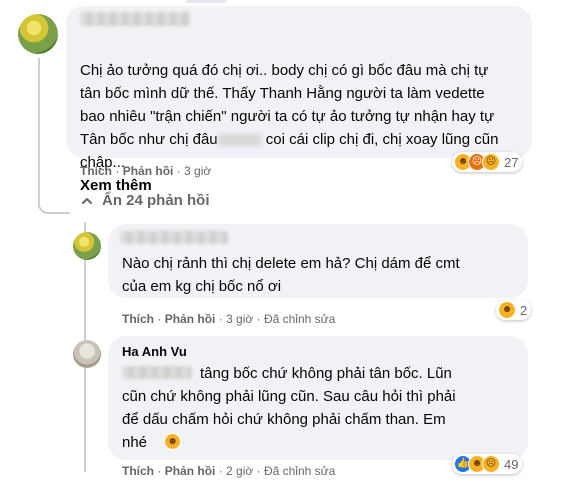  I want to click on reply-1-blurred-author, so click(174, 237).